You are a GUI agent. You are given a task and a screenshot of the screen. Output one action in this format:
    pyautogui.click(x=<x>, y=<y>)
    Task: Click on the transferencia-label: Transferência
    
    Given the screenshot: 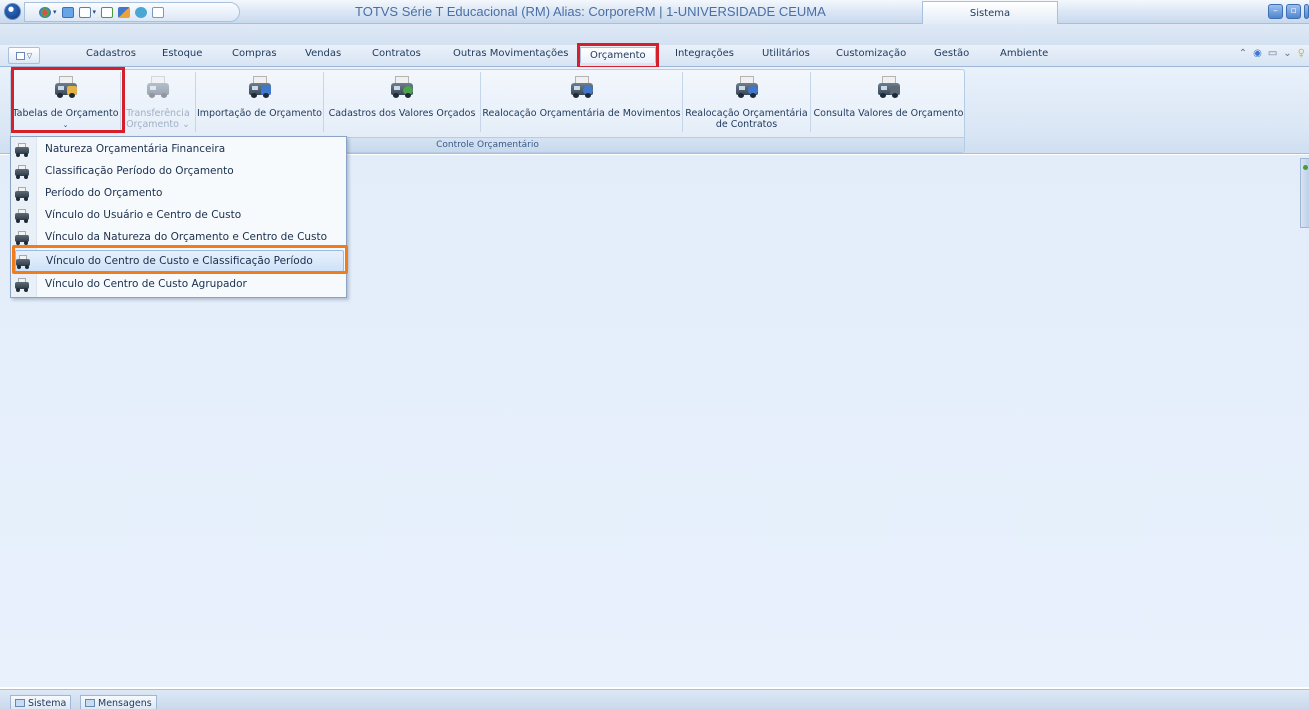 What is the action you would take?
    pyautogui.click(x=158, y=113)
    